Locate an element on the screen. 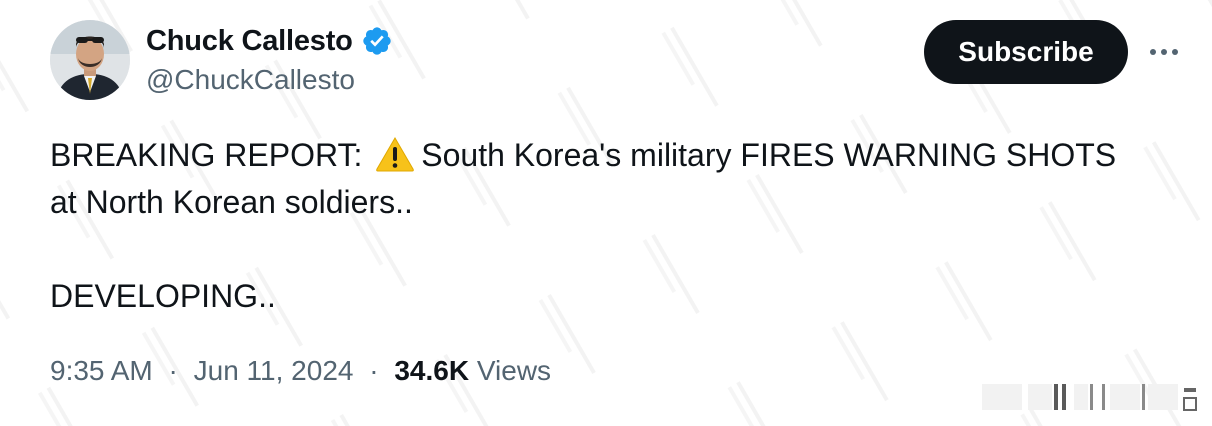 This screenshot has height=426, width=1212. author-display-name: Chuck Callesto is located at coordinates (249, 41).